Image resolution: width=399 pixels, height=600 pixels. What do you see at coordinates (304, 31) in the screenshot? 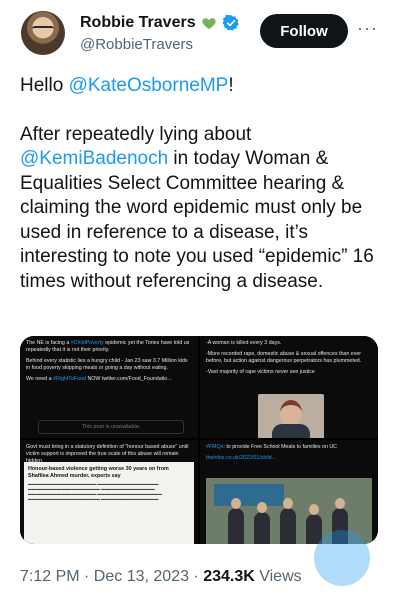
I see `follow-button: Follow` at bounding box center [304, 31].